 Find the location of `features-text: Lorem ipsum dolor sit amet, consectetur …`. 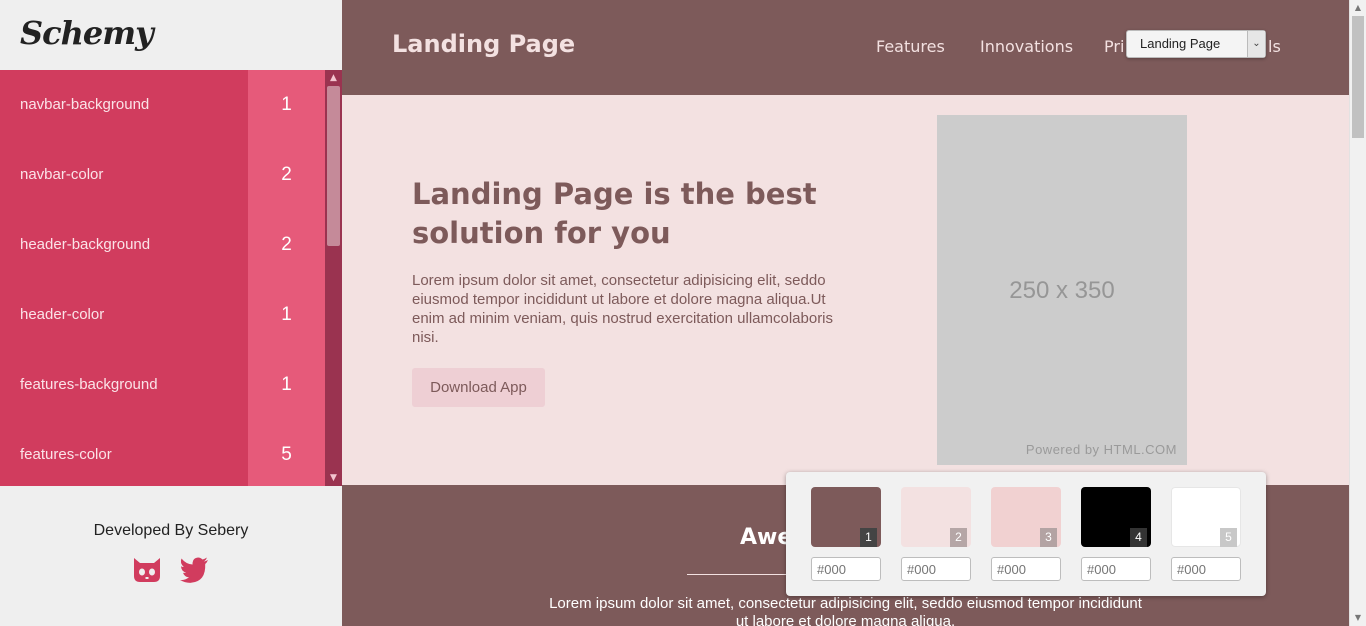

features-text: Lorem ipsum dolor sit amet, consectetur … is located at coordinates (845, 610).